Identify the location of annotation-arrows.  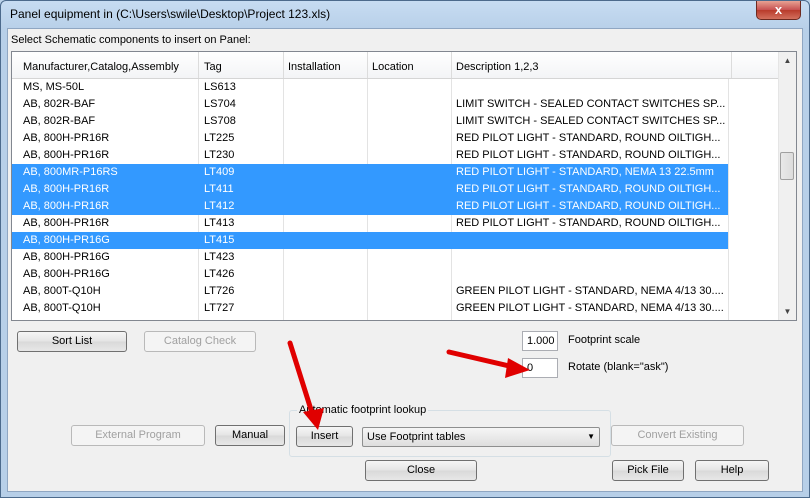
(408, 385).